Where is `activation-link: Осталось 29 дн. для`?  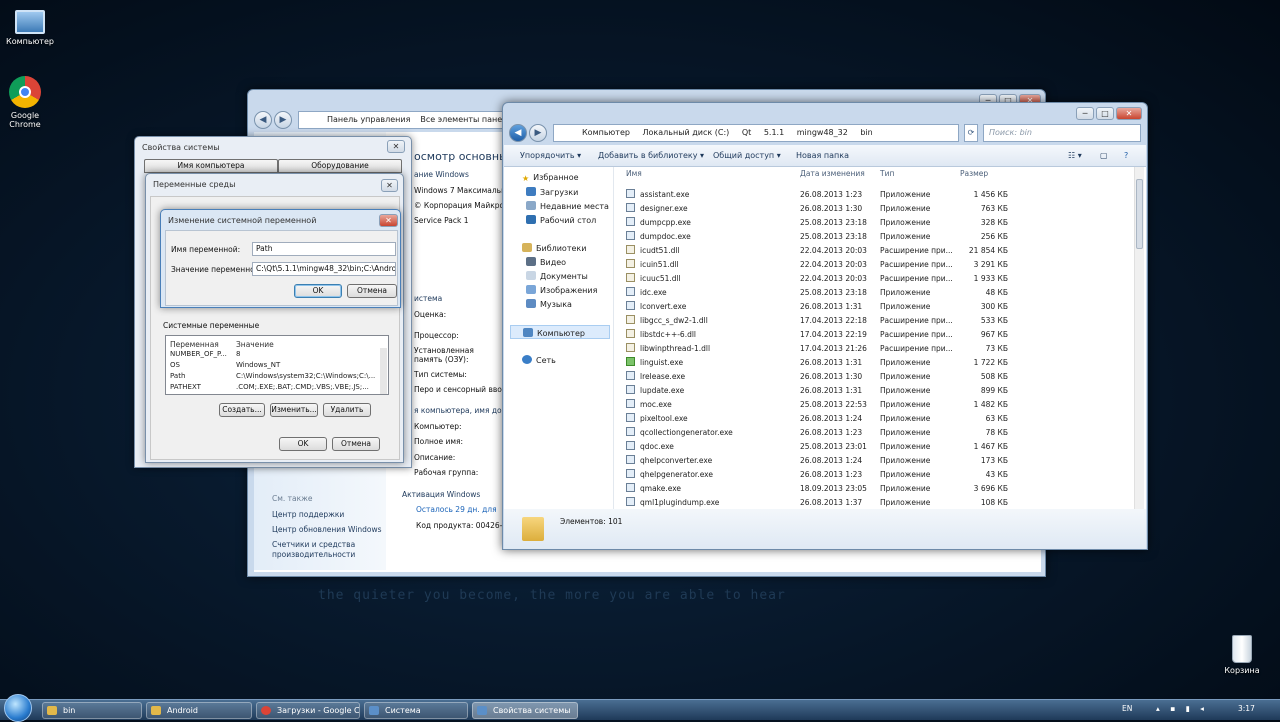 activation-link: Осталось 29 дн. для is located at coordinates (456, 509).